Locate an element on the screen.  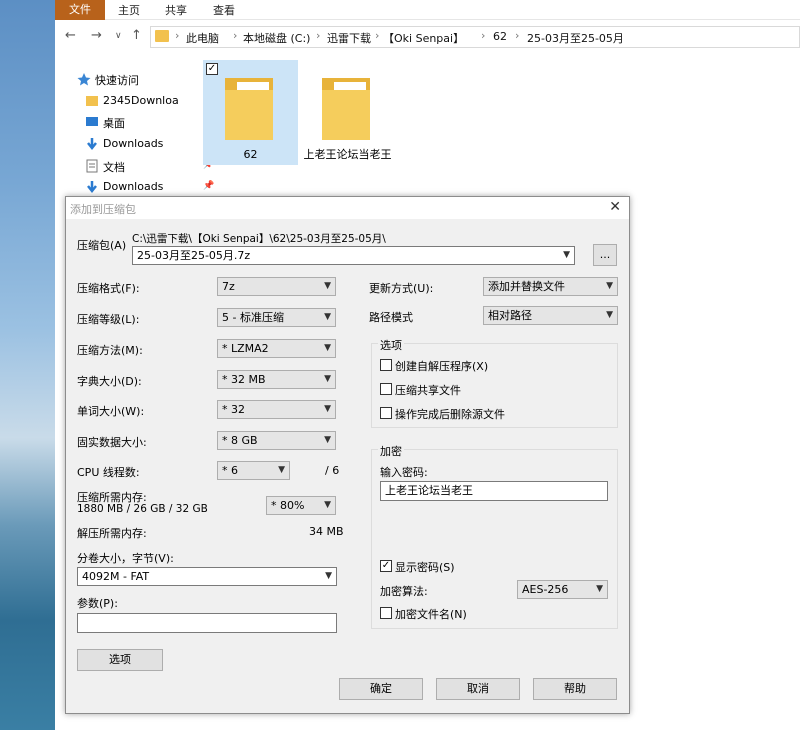
pin-icon: 📌 is located at coordinates (209, 186).